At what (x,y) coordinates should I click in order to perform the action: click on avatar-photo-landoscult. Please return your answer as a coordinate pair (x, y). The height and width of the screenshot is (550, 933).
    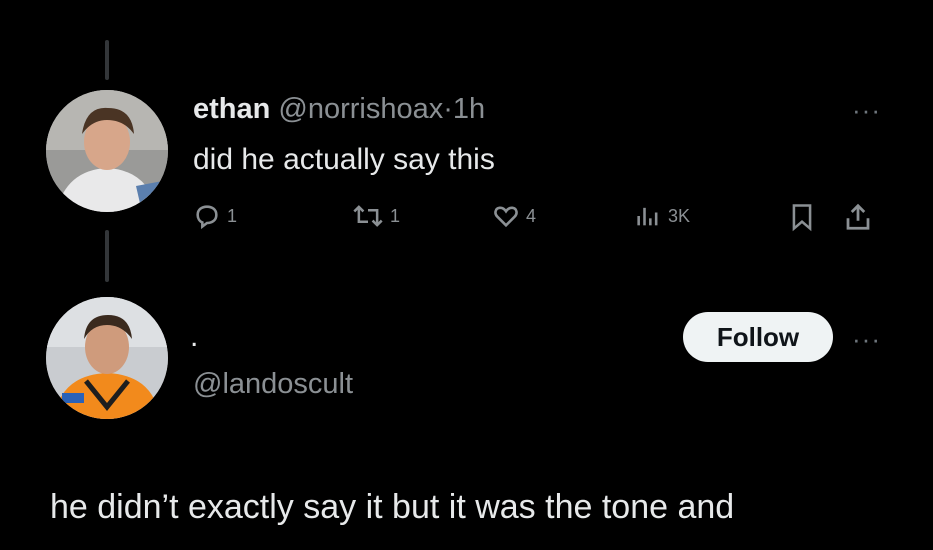
    Looking at the image, I should click on (107, 358).